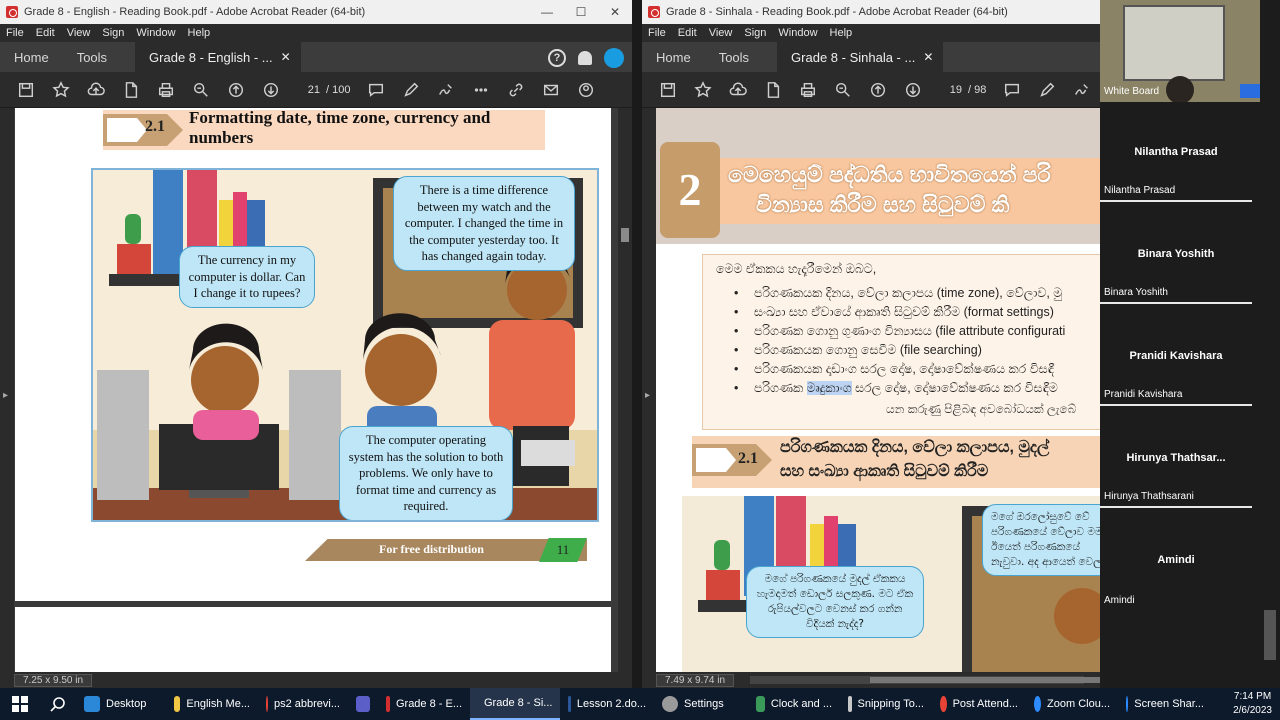 This screenshot has width=1280, height=720. I want to click on taskbar-item-teams, so click(363, 704).